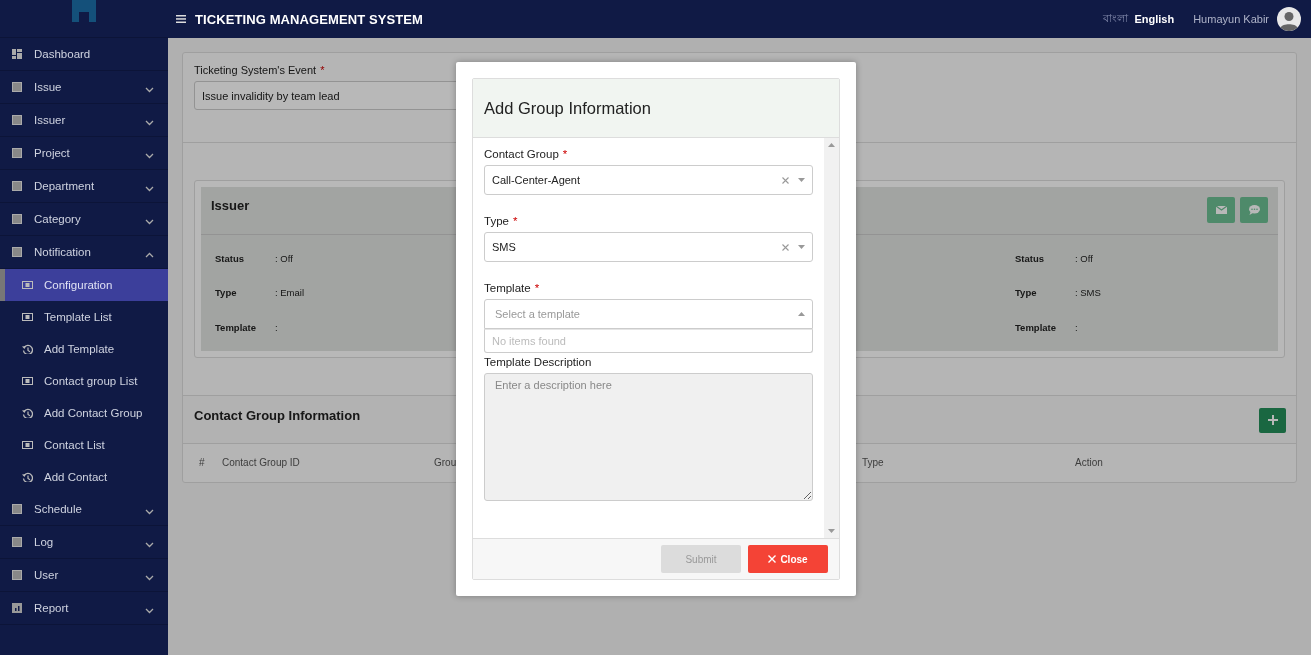  I want to click on card-title: Issuer, so click(230, 205).